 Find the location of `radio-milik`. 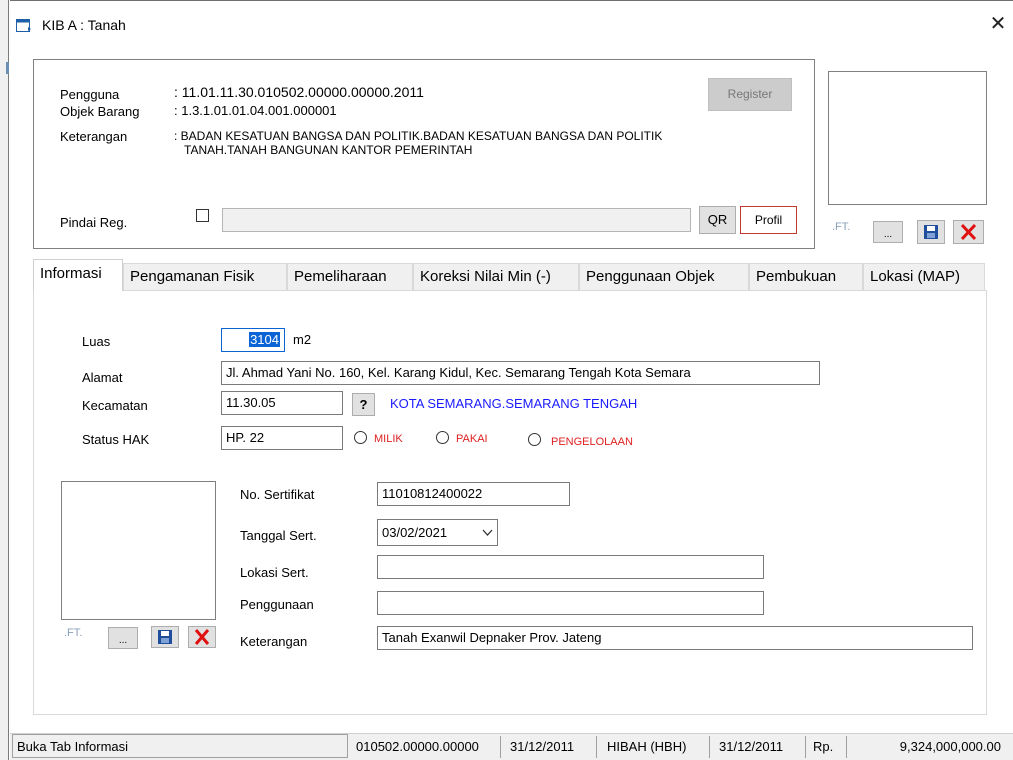

radio-milik is located at coordinates (360, 437).